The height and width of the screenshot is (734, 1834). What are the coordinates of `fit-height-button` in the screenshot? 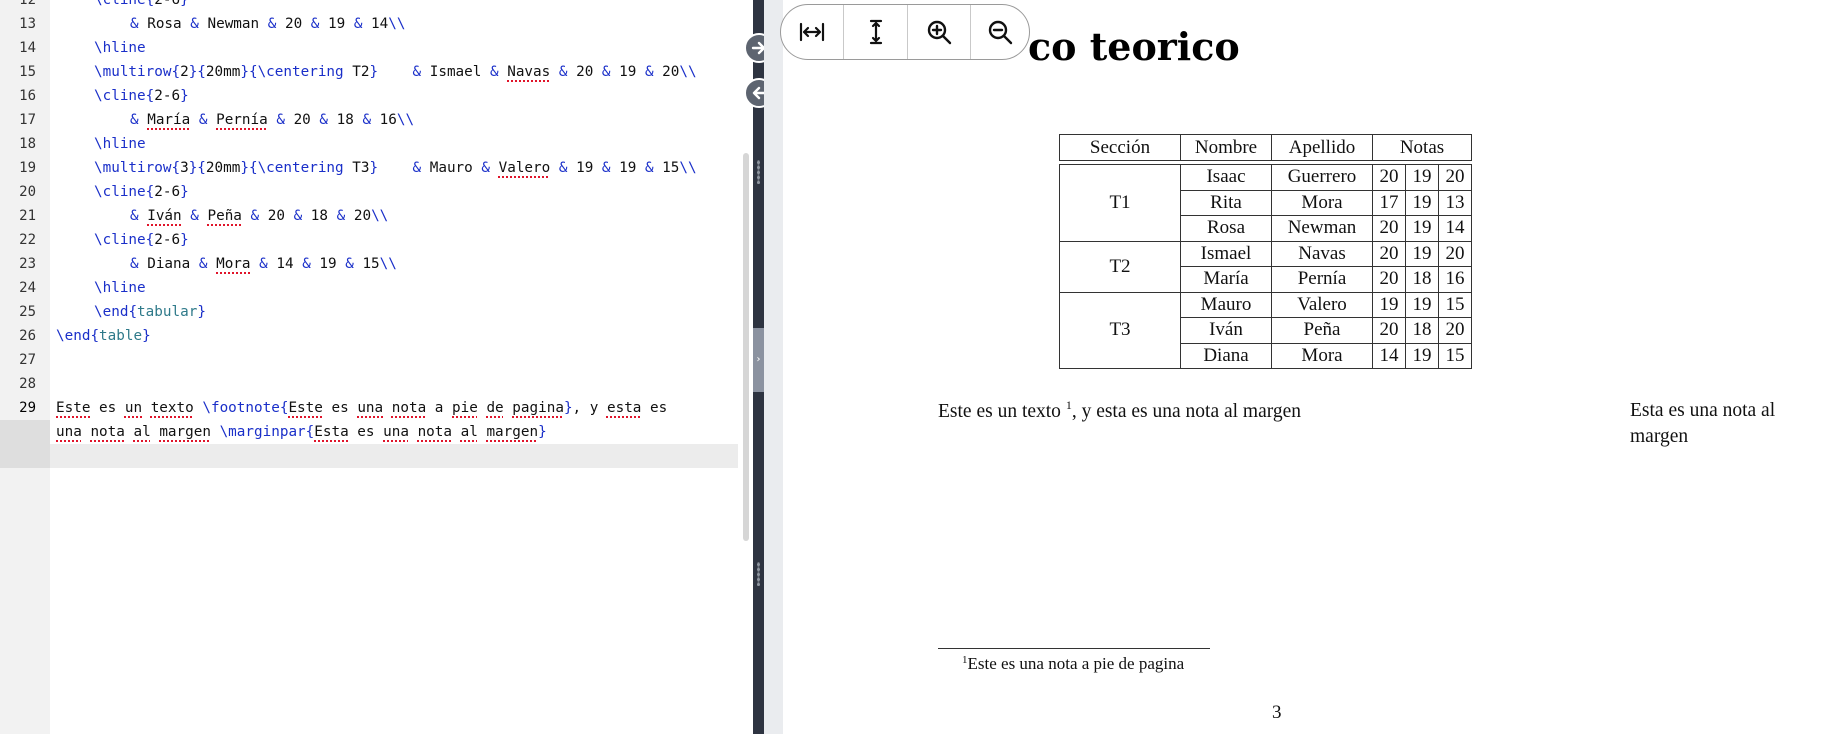 It's located at (876, 32).